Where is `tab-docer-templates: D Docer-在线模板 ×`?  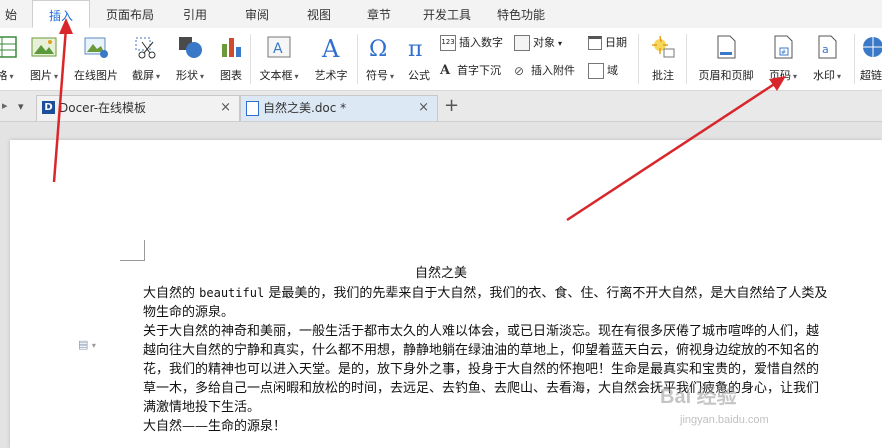
tab-docer-templates: D Docer-在线模板 × is located at coordinates (138, 108).